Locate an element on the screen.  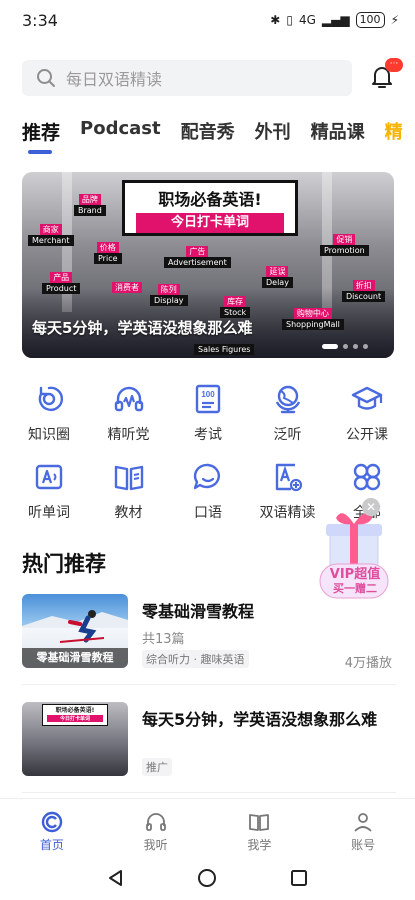
banner-tag: 购物中心 ShoppingMall is located at coordinates (313, 319).